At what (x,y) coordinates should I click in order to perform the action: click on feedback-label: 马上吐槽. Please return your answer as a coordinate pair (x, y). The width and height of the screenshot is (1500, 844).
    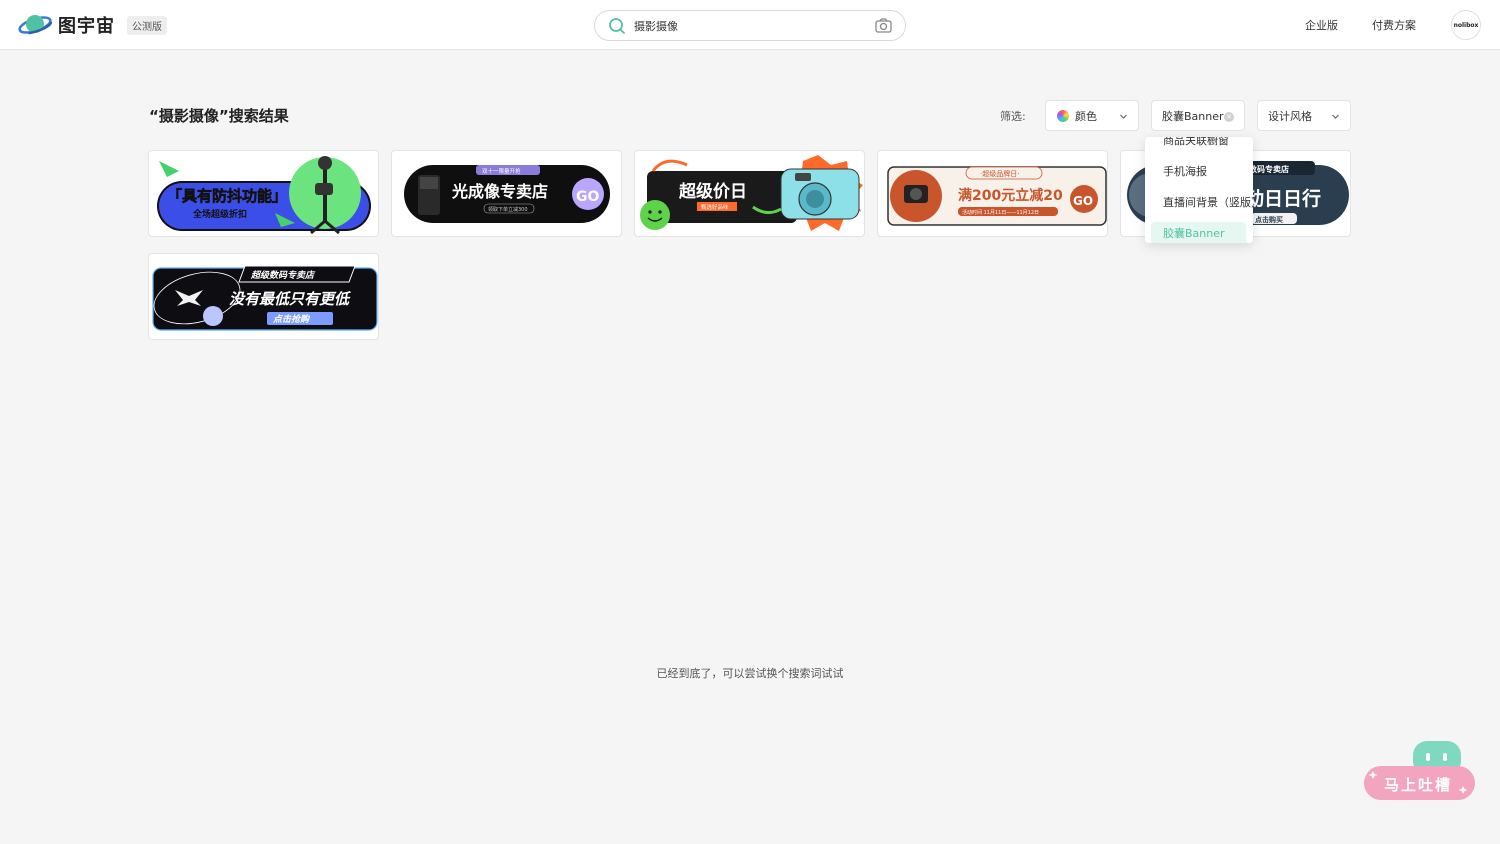
    Looking at the image, I should click on (1418, 785).